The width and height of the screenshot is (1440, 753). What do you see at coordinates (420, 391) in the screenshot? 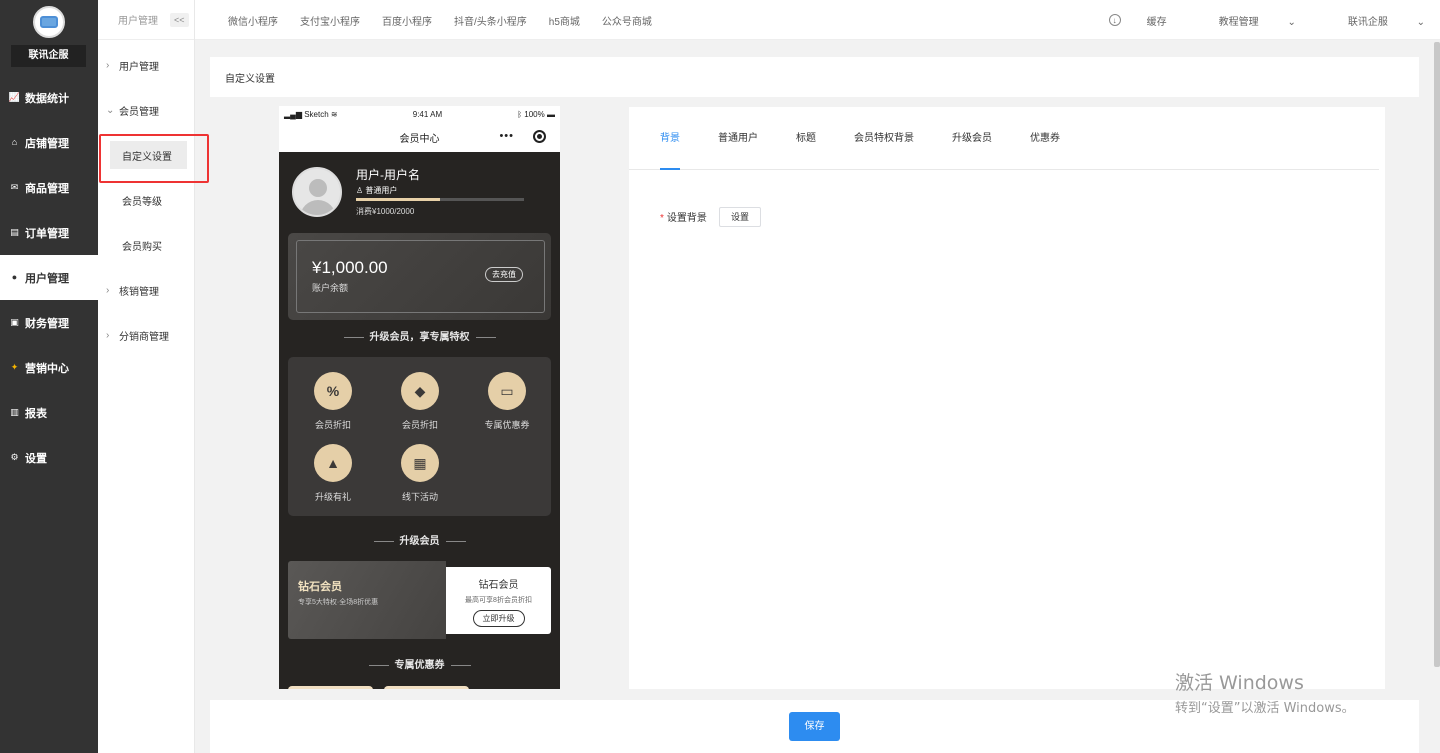
I see `tag-icon: ◆` at bounding box center [420, 391].